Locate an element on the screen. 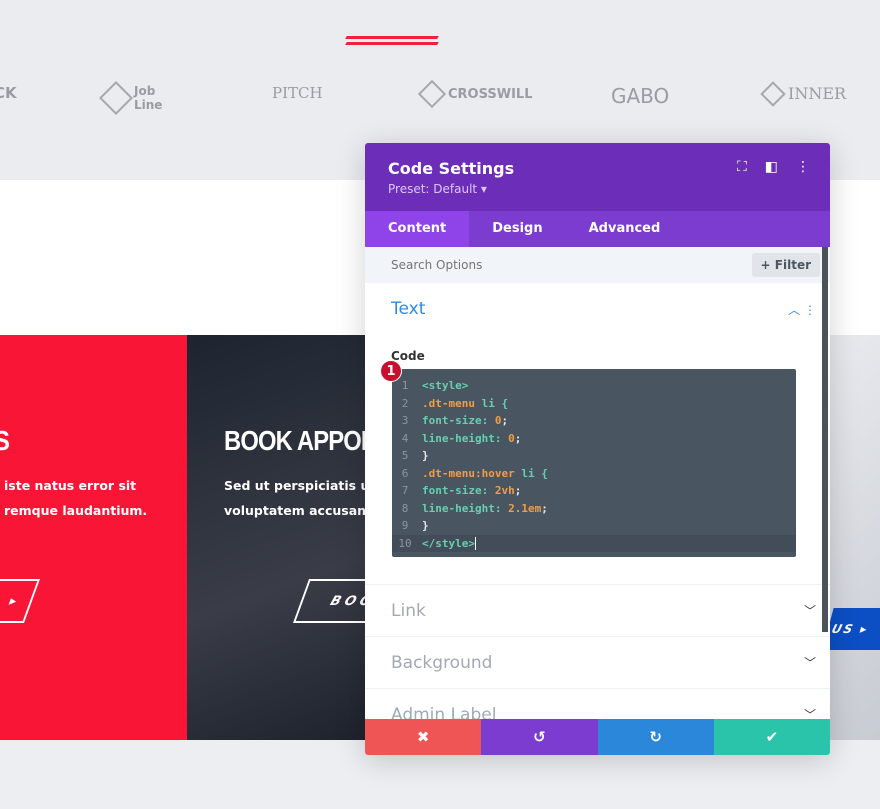 This screenshot has height=809, width=880. tab-advanced: Advanced is located at coordinates (625, 229).